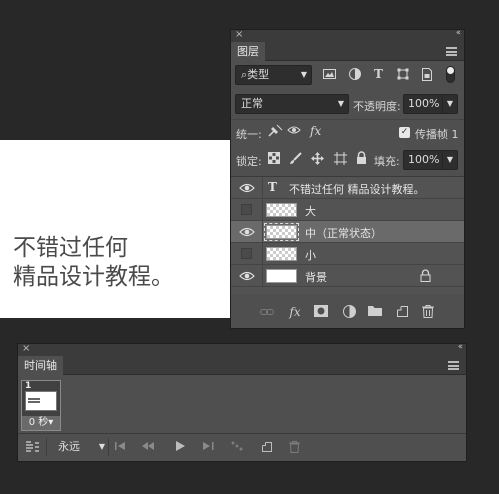  What do you see at coordinates (93, 277) in the screenshot?
I see `canvas-text-line-2: 精品设计教程。` at bounding box center [93, 277].